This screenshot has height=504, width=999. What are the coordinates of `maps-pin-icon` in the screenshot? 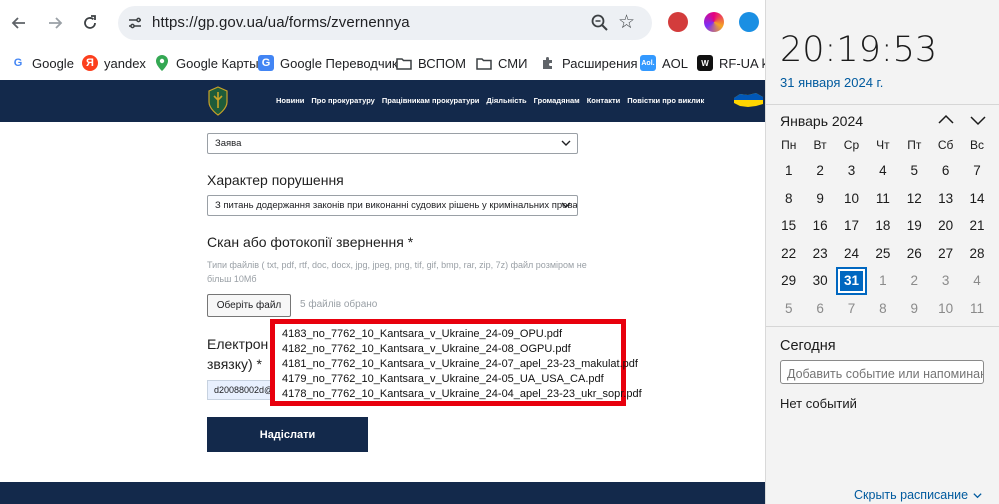 It's located at (162, 63).